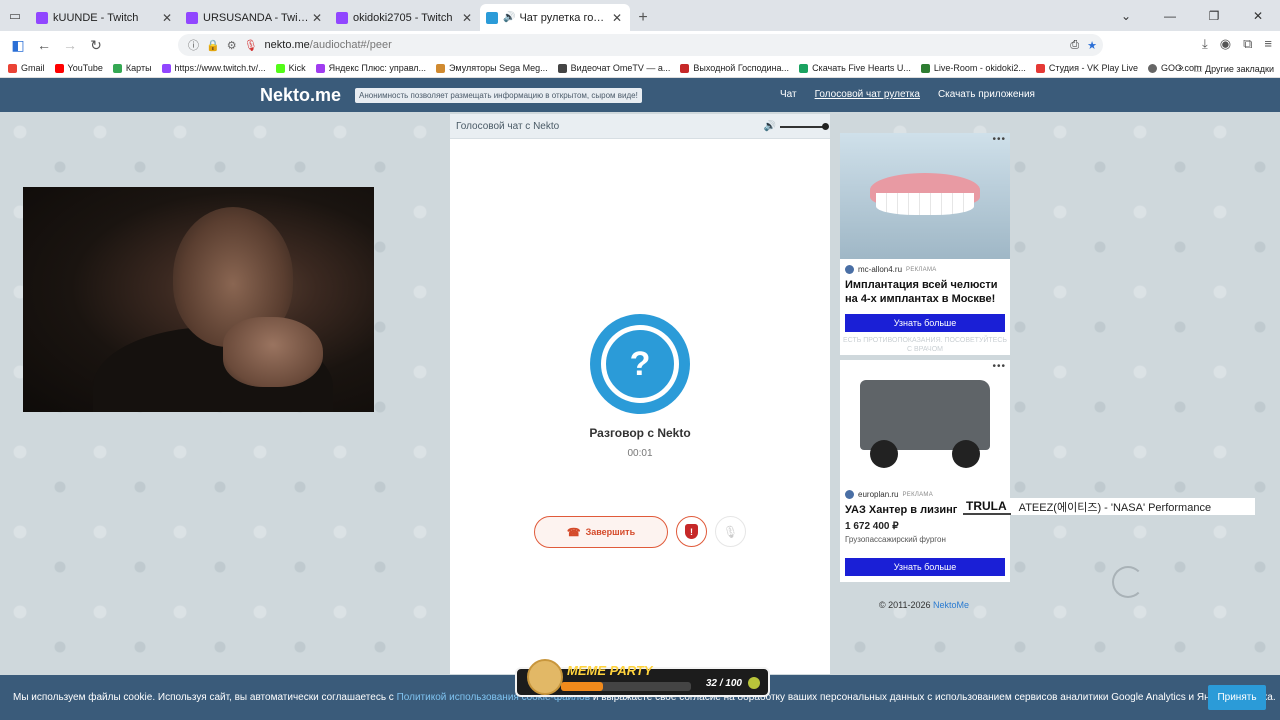  Describe the element at coordinates (601, 532) in the screenshot. I see `end-call-button: ☎ Завершить` at that location.